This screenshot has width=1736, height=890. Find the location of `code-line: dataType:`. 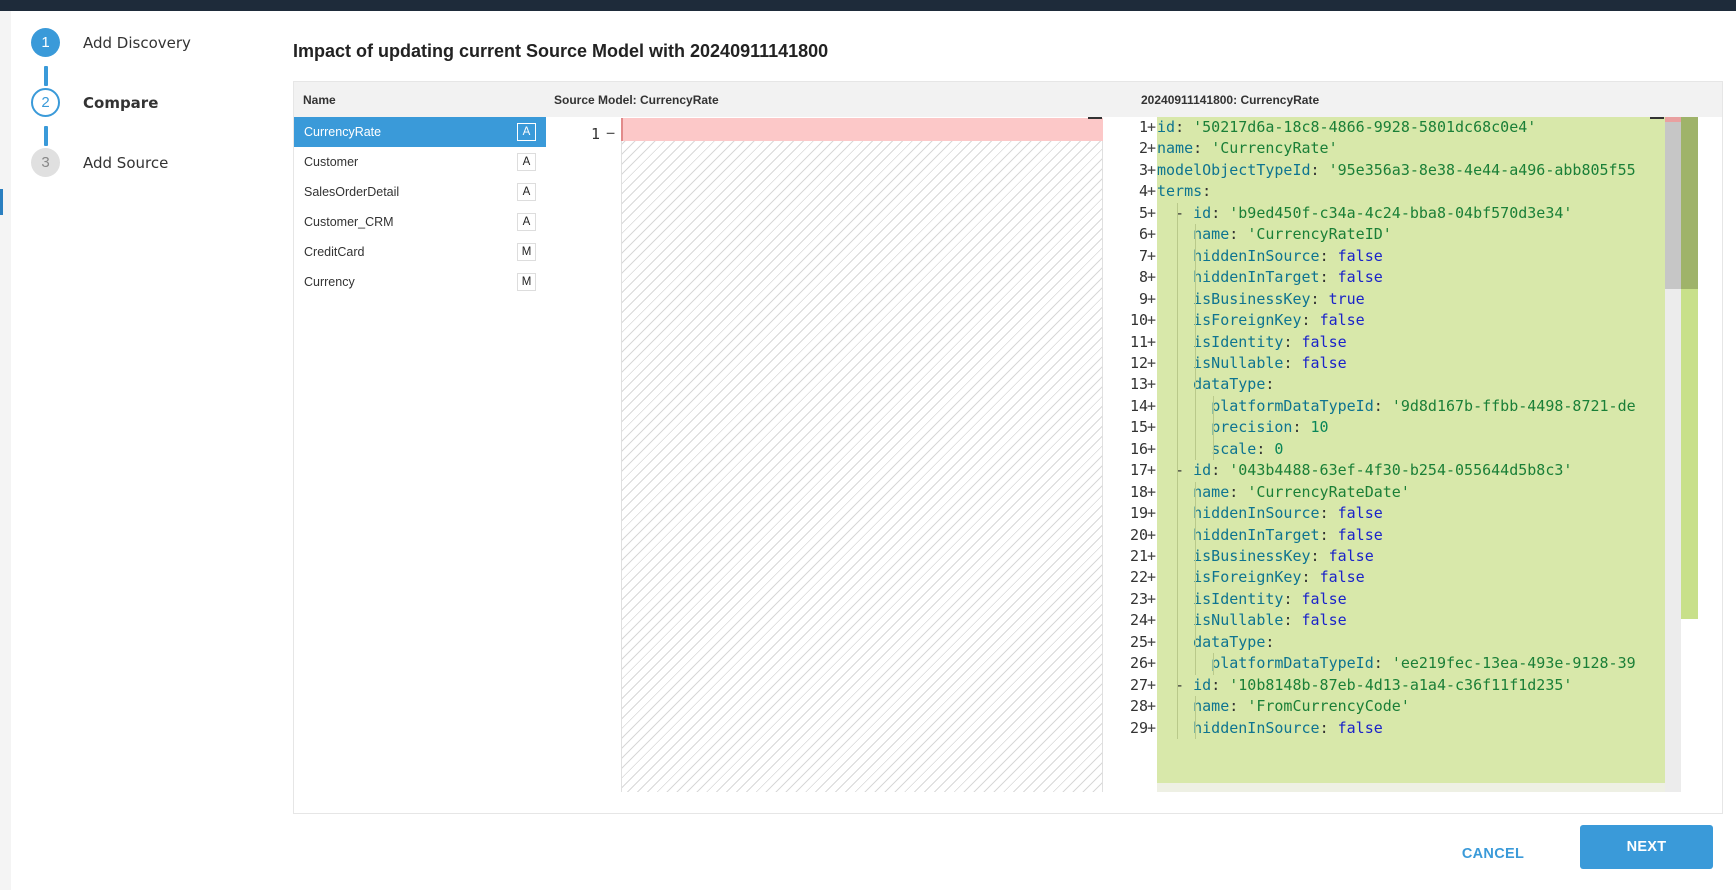

code-line: dataType: is located at coordinates (1234, 384).